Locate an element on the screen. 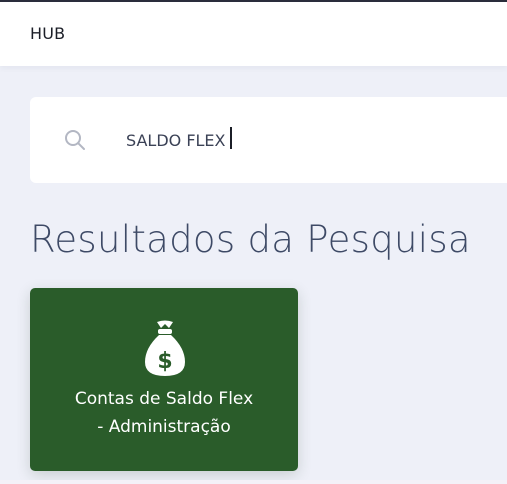 The height and width of the screenshot is (484, 507). search-icon is located at coordinates (75, 140).